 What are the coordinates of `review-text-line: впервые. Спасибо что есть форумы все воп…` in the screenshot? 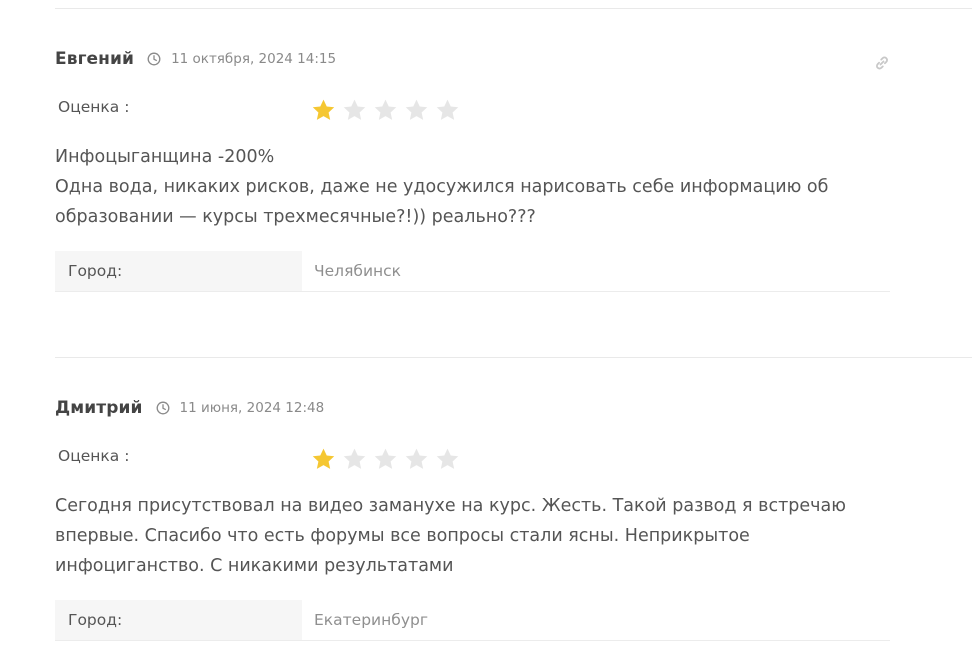 It's located at (402, 536).